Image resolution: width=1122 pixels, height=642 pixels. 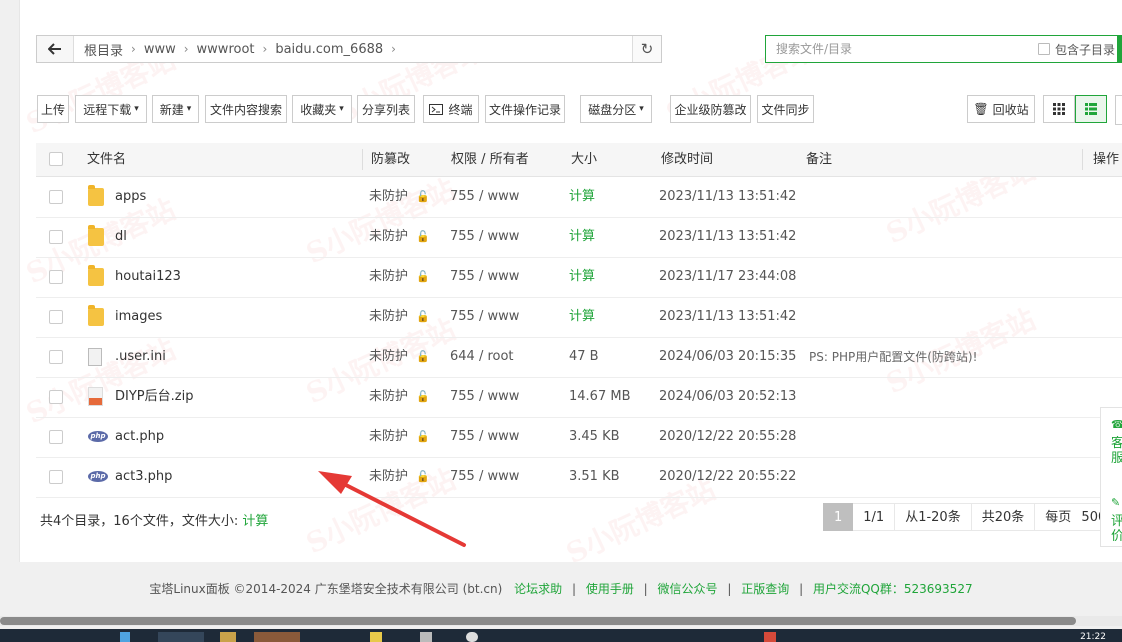 I want to click on genuine-check-link: 正版查询, so click(x=765, y=589).